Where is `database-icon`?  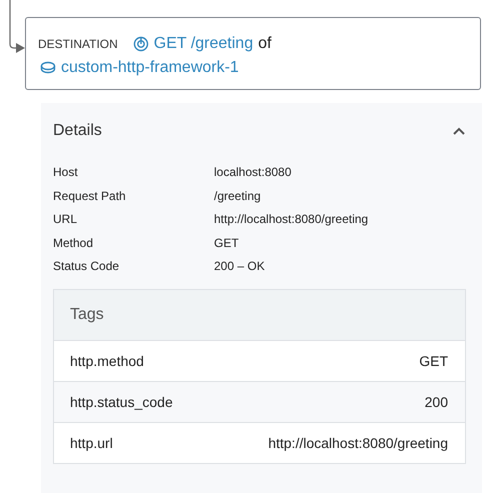
database-icon is located at coordinates (48, 68).